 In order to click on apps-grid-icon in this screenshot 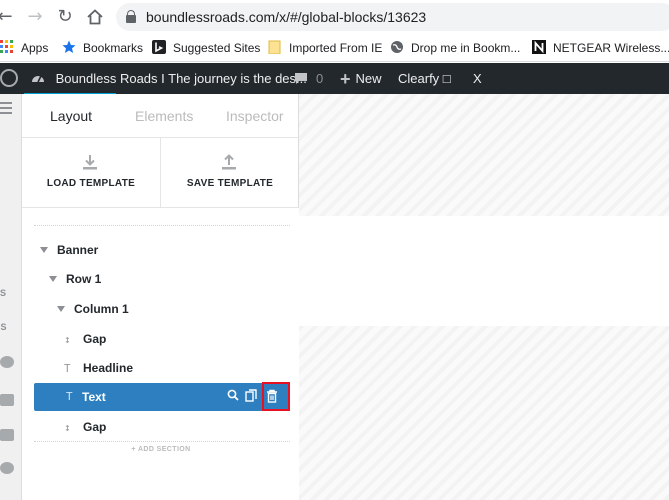, I will do `click(7, 47)`.